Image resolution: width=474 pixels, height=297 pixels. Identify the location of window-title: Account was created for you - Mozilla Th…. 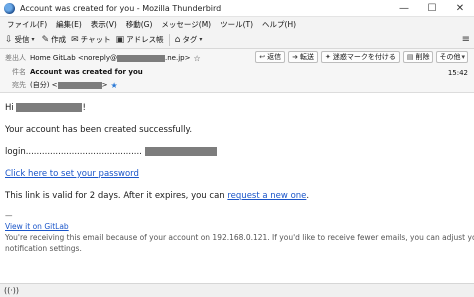
(121, 8).